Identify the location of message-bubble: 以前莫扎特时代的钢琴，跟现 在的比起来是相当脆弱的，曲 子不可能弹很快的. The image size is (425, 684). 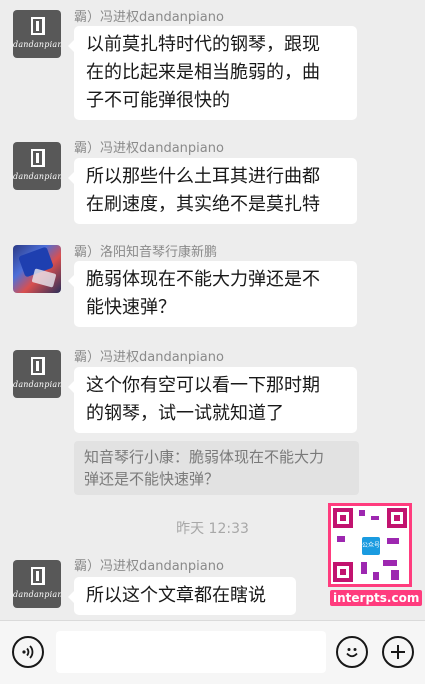
(212, 73).